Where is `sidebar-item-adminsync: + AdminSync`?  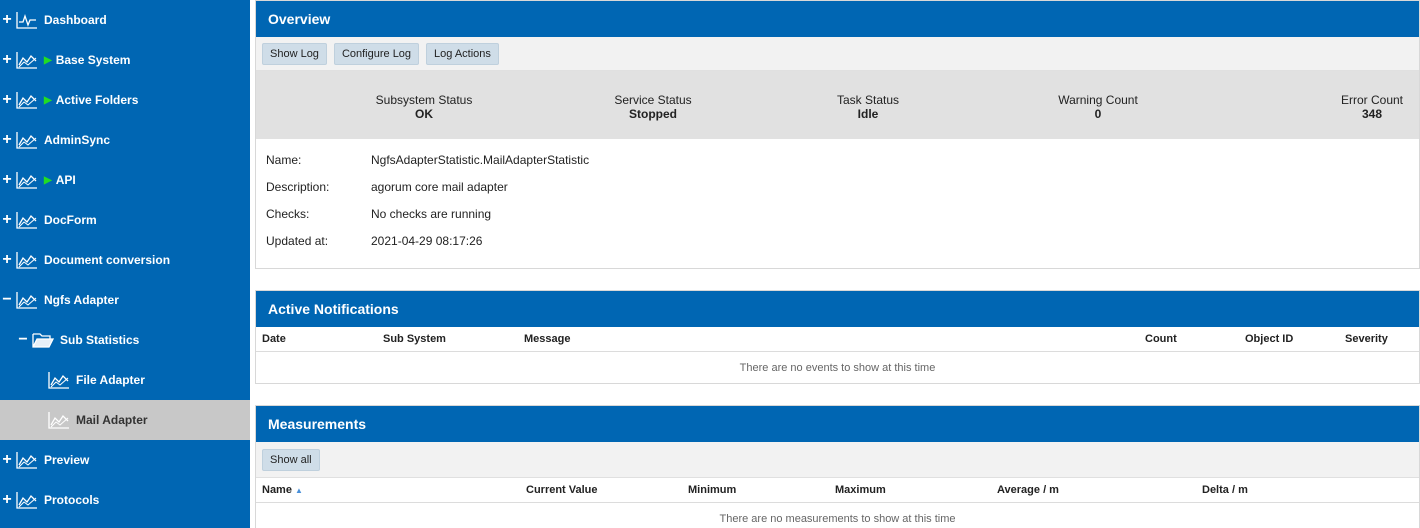
sidebar-item-adminsync: + AdminSync is located at coordinates (125, 140).